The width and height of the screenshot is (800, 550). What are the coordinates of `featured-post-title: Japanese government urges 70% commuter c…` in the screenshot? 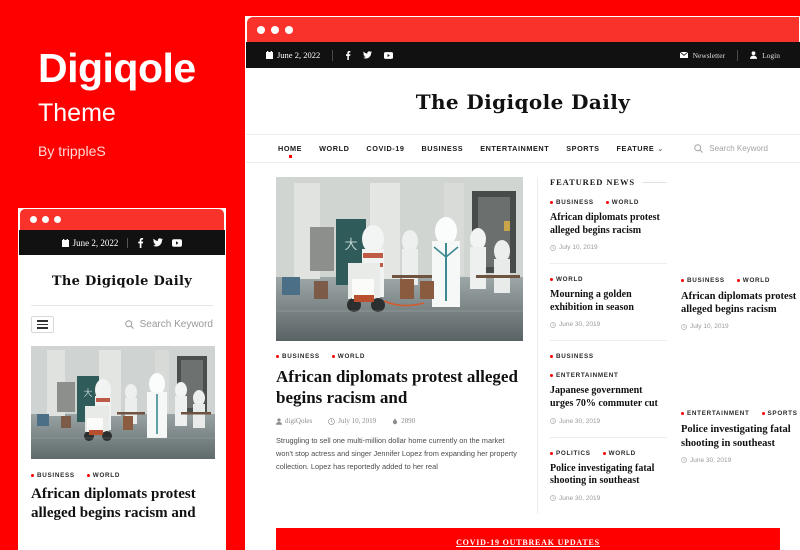 It's located at (608, 397).